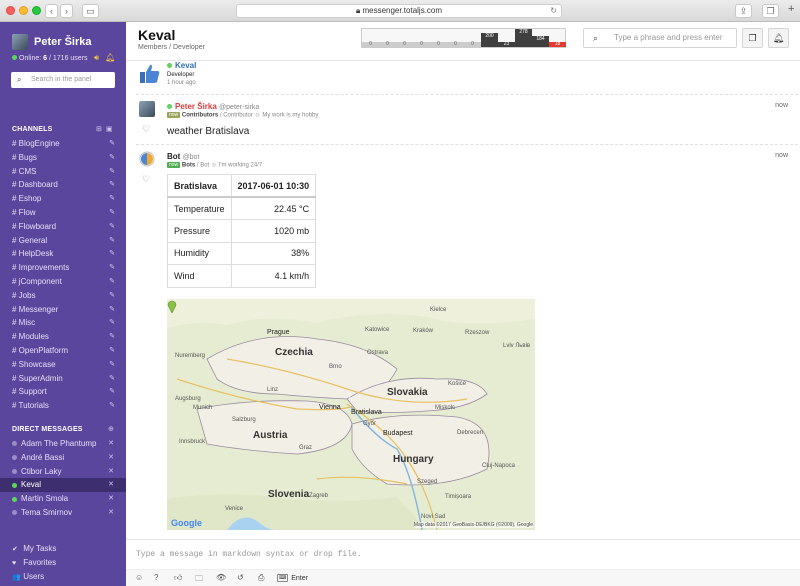  Describe the element at coordinates (183, 156) in the screenshot. I see `message-author: Bot @bot` at that location.